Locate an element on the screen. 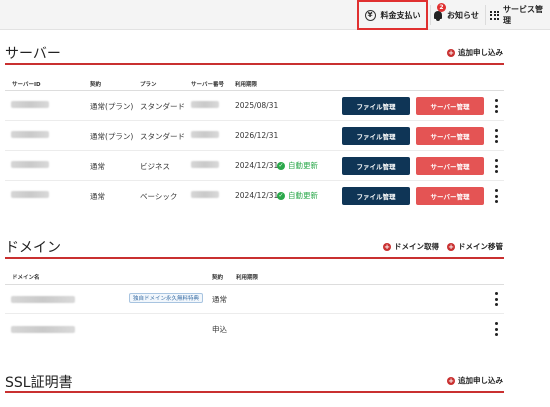 This screenshot has height=407, width=550. domain-acquire-link: + ドメイン取得 is located at coordinates (411, 246).